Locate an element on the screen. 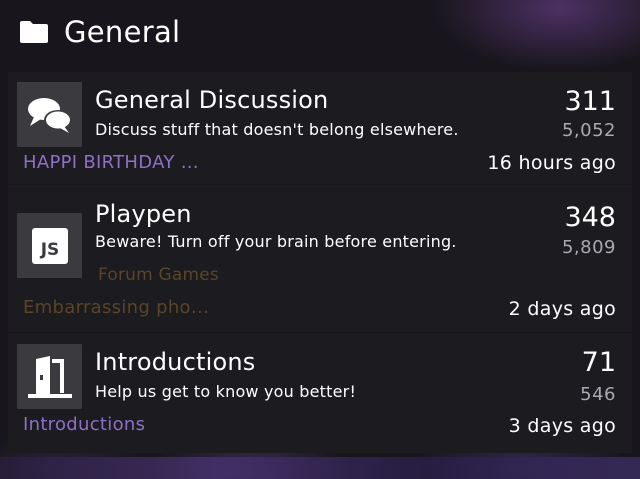 This screenshot has height=479, width=640. js-badge-icon: JS is located at coordinates (49, 245).